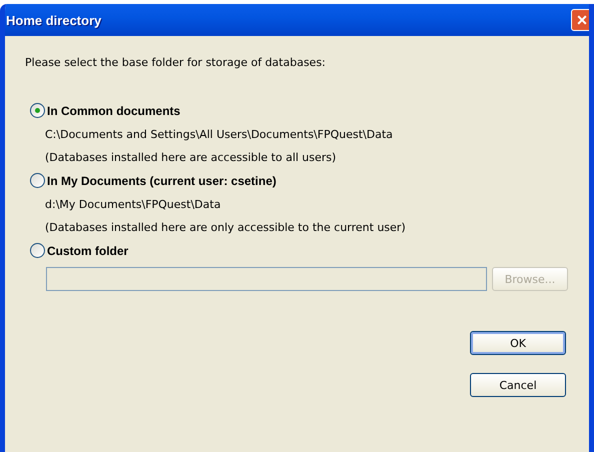 The height and width of the screenshot is (452, 594). I want to click on dialog-button: OK, so click(518, 343).